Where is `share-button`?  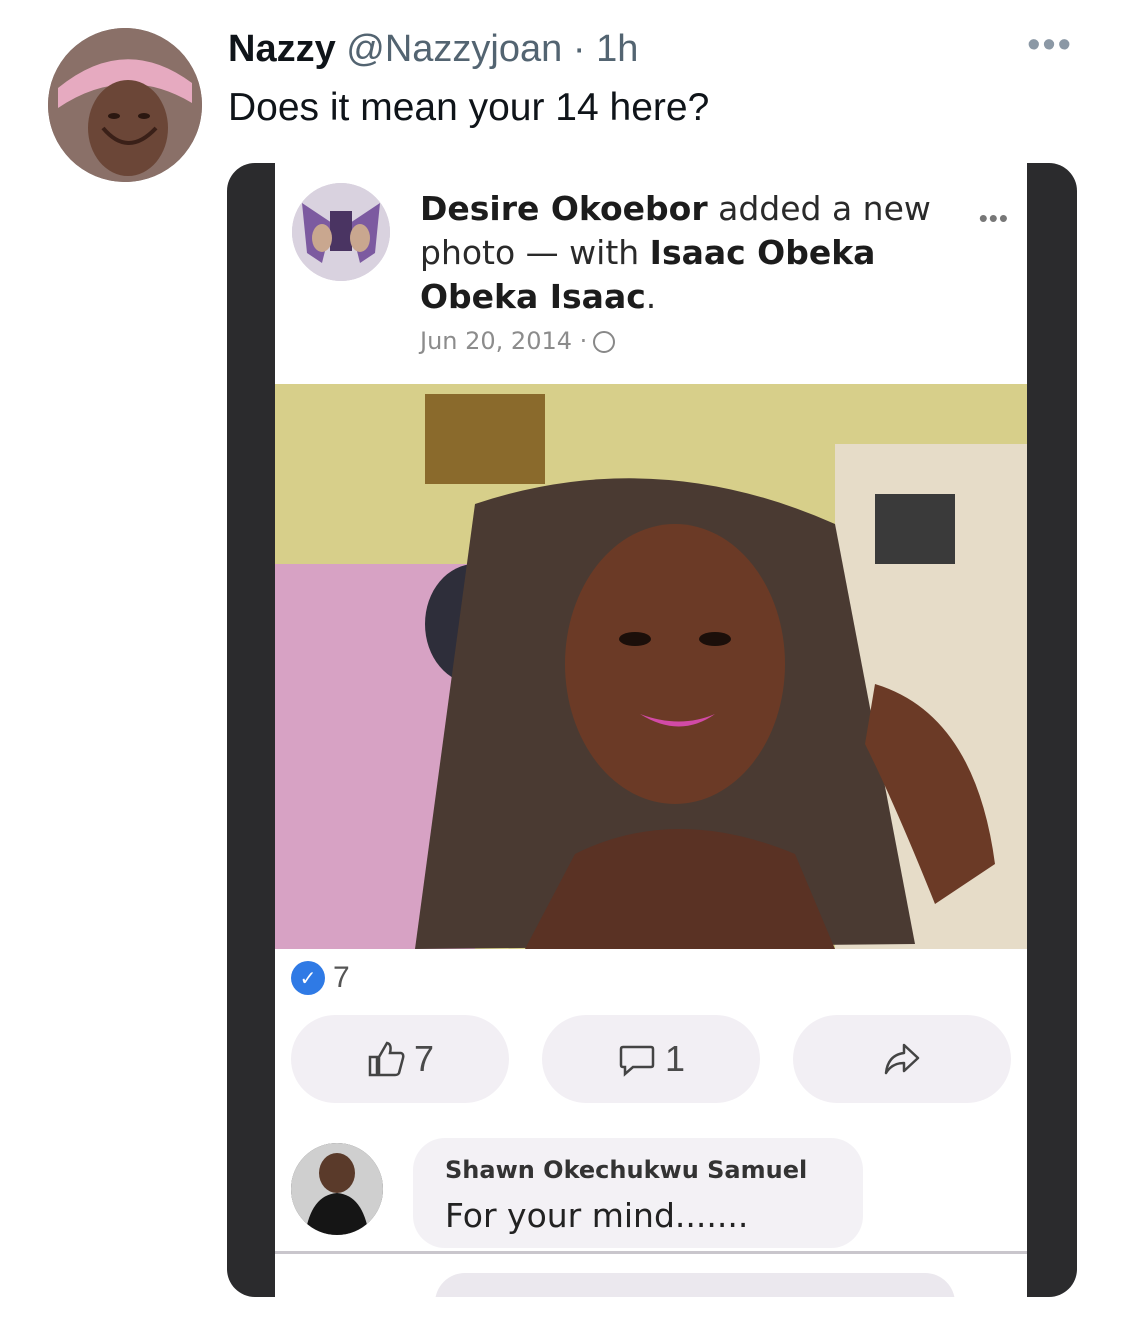 share-button is located at coordinates (902, 1059).